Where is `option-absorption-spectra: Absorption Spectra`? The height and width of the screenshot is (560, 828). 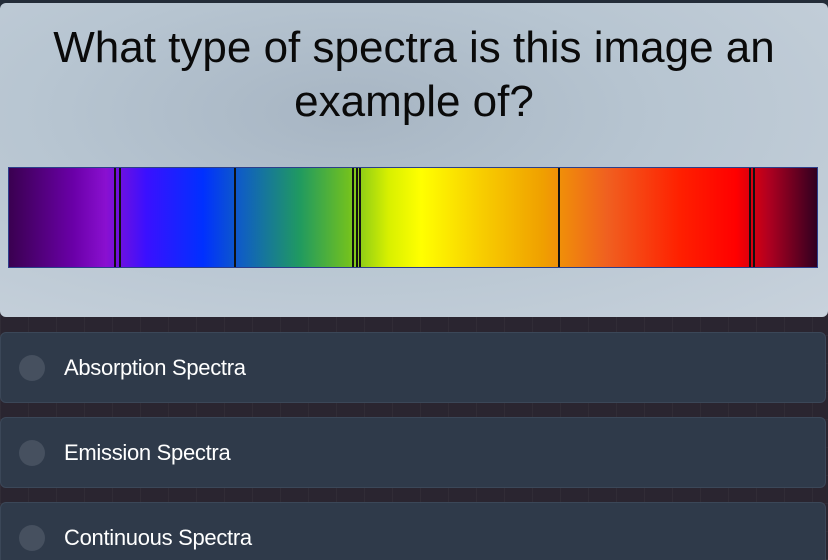 option-absorption-spectra: Absorption Spectra is located at coordinates (413, 367).